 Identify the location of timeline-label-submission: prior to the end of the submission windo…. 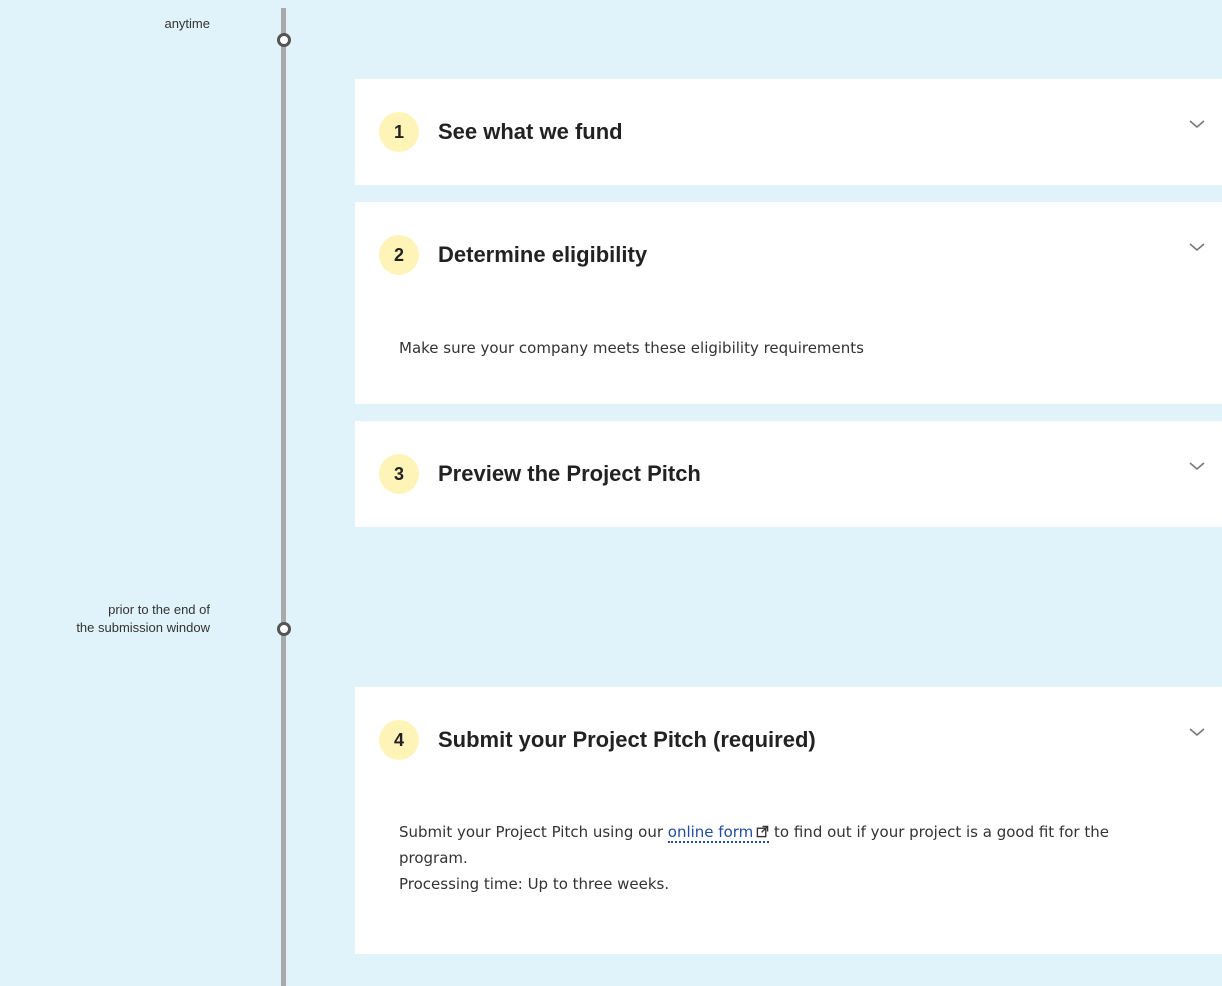
(105, 619).